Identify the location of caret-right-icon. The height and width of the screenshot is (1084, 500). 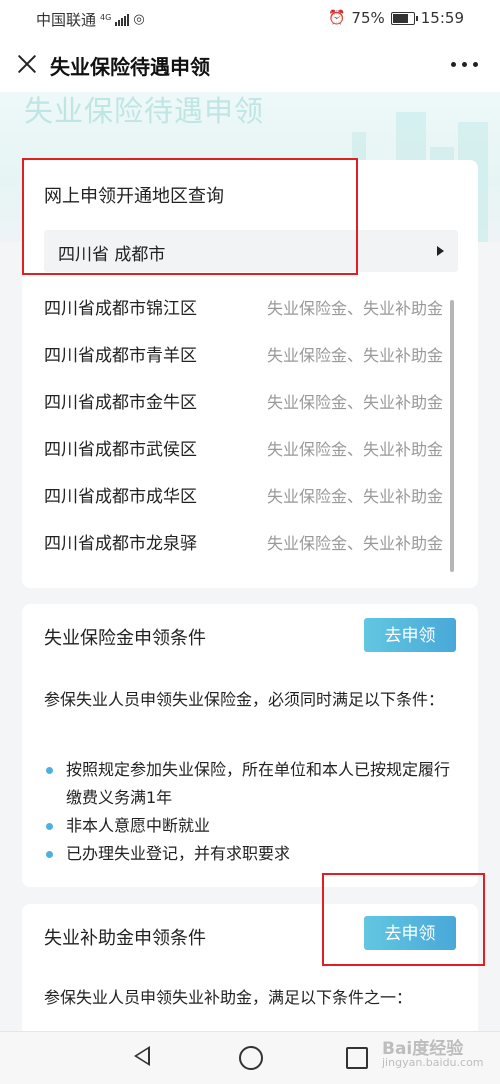
(440, 251).